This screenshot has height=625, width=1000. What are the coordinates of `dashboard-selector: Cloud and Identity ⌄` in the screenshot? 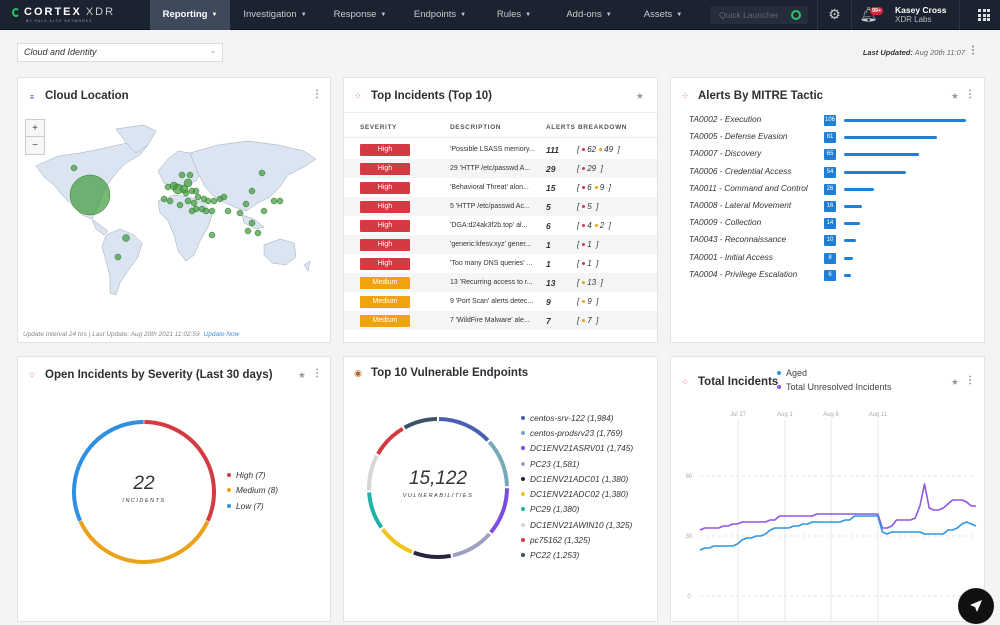 It's located at (120, 52).